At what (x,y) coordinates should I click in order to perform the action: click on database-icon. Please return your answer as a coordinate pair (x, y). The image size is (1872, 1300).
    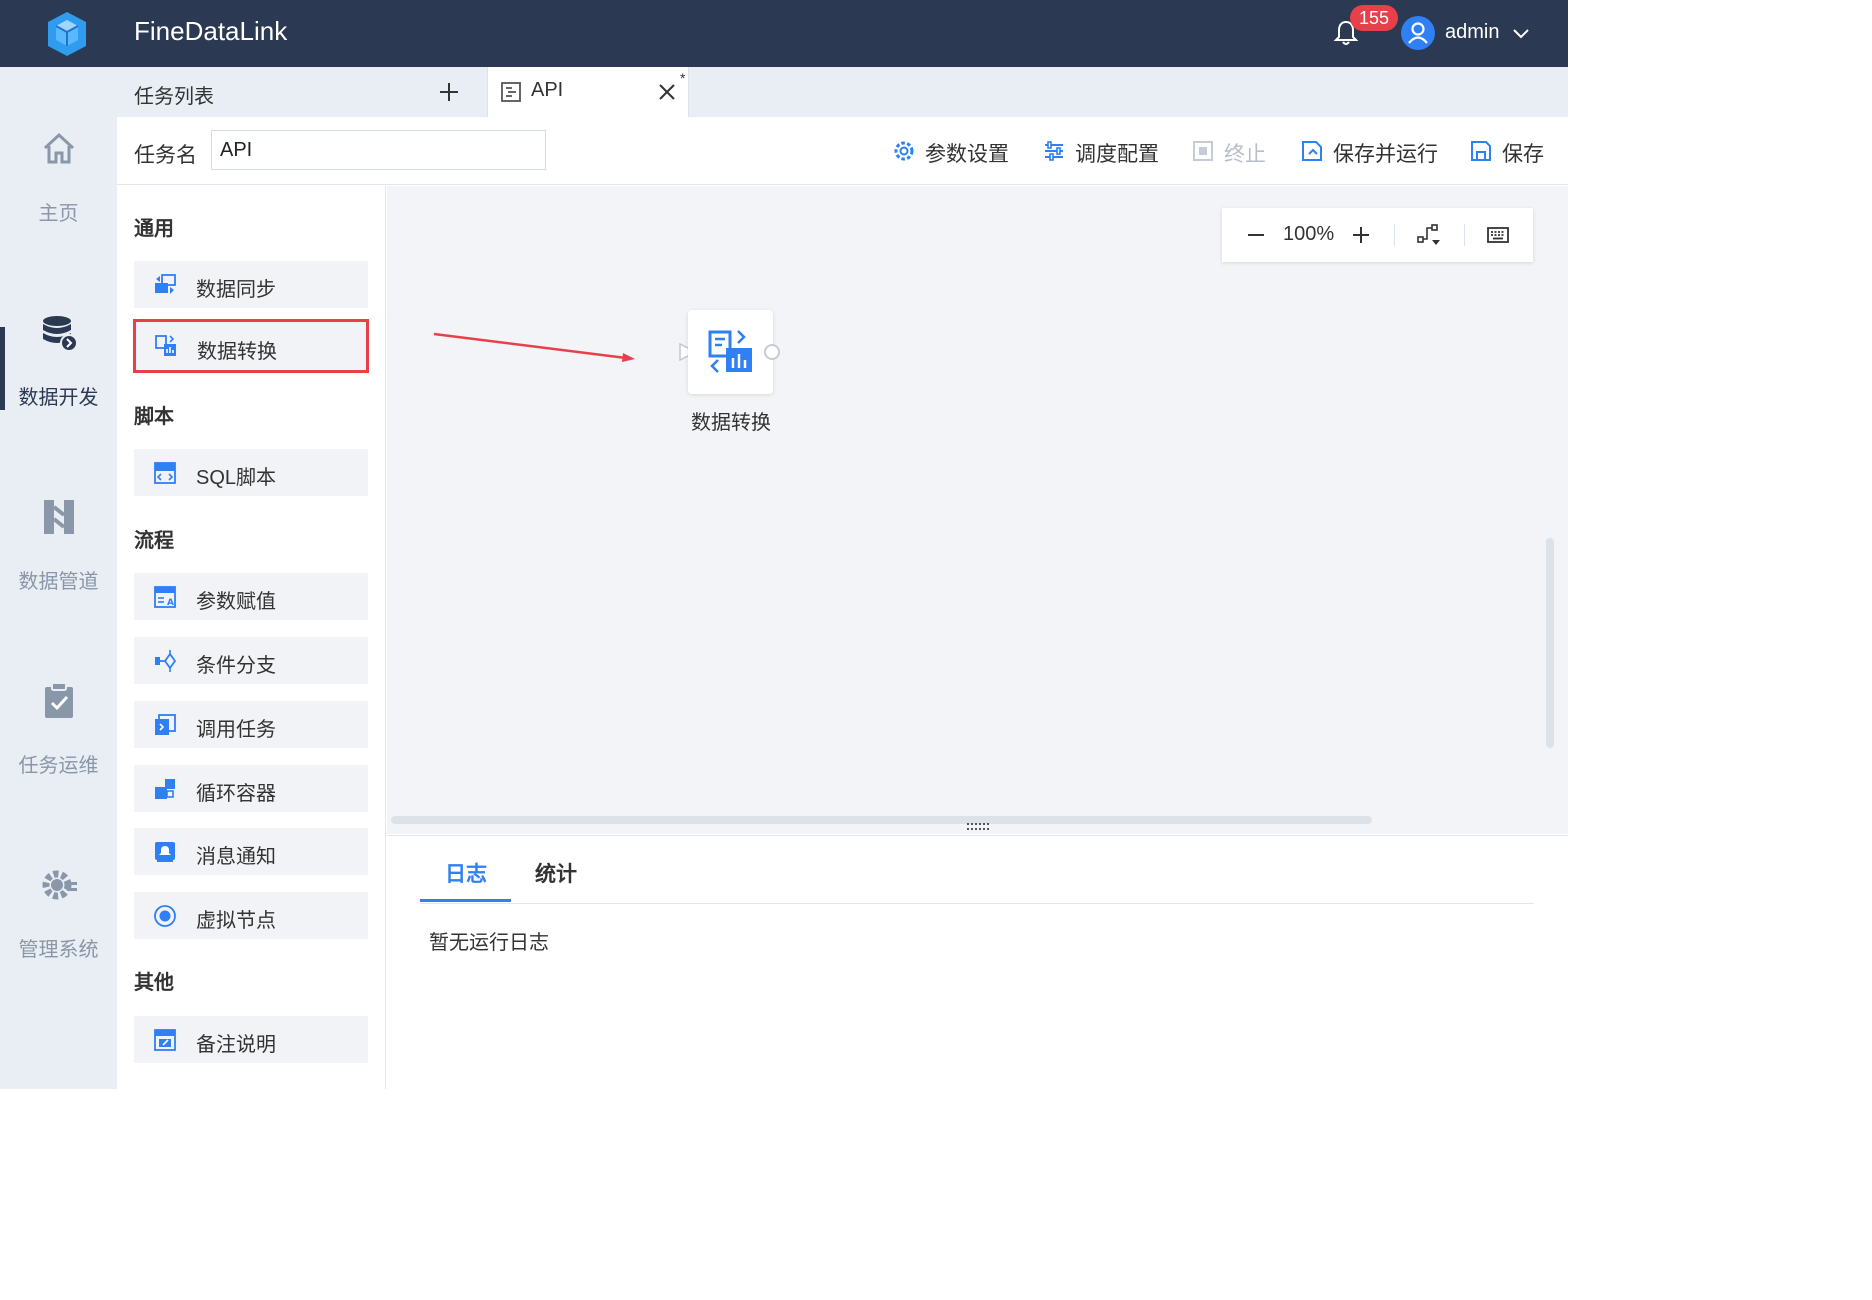
    Looking at the image, I should click on (60, 334).